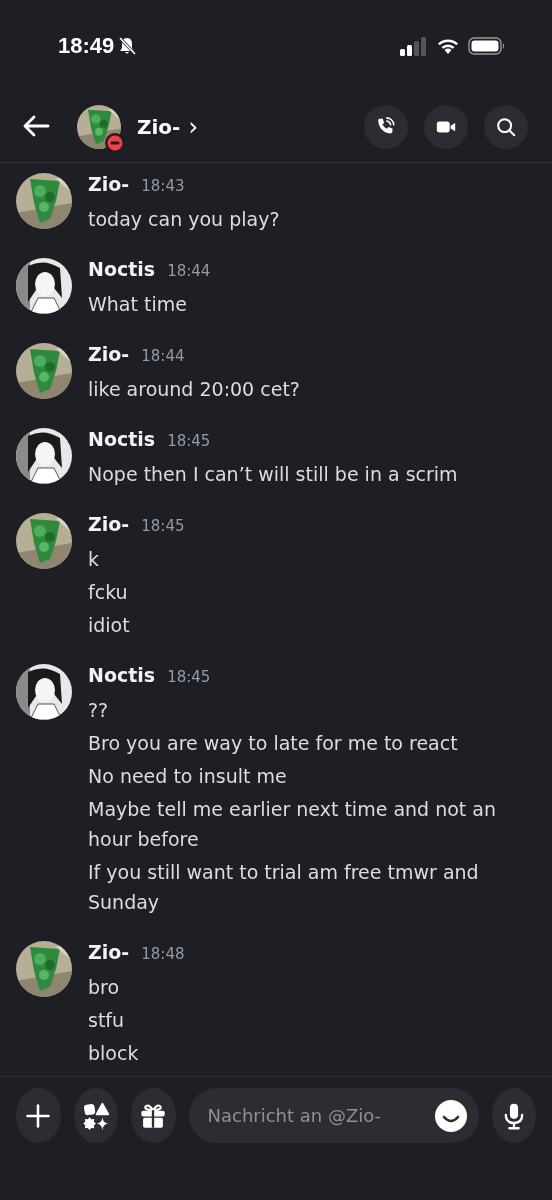 This screenshot has width=552, height=1200. What do you see at coordinates (320, 1115) in the screenshot?
I see `message-input: Nachricht an @Zio-` at bounding box center [320, 1115].